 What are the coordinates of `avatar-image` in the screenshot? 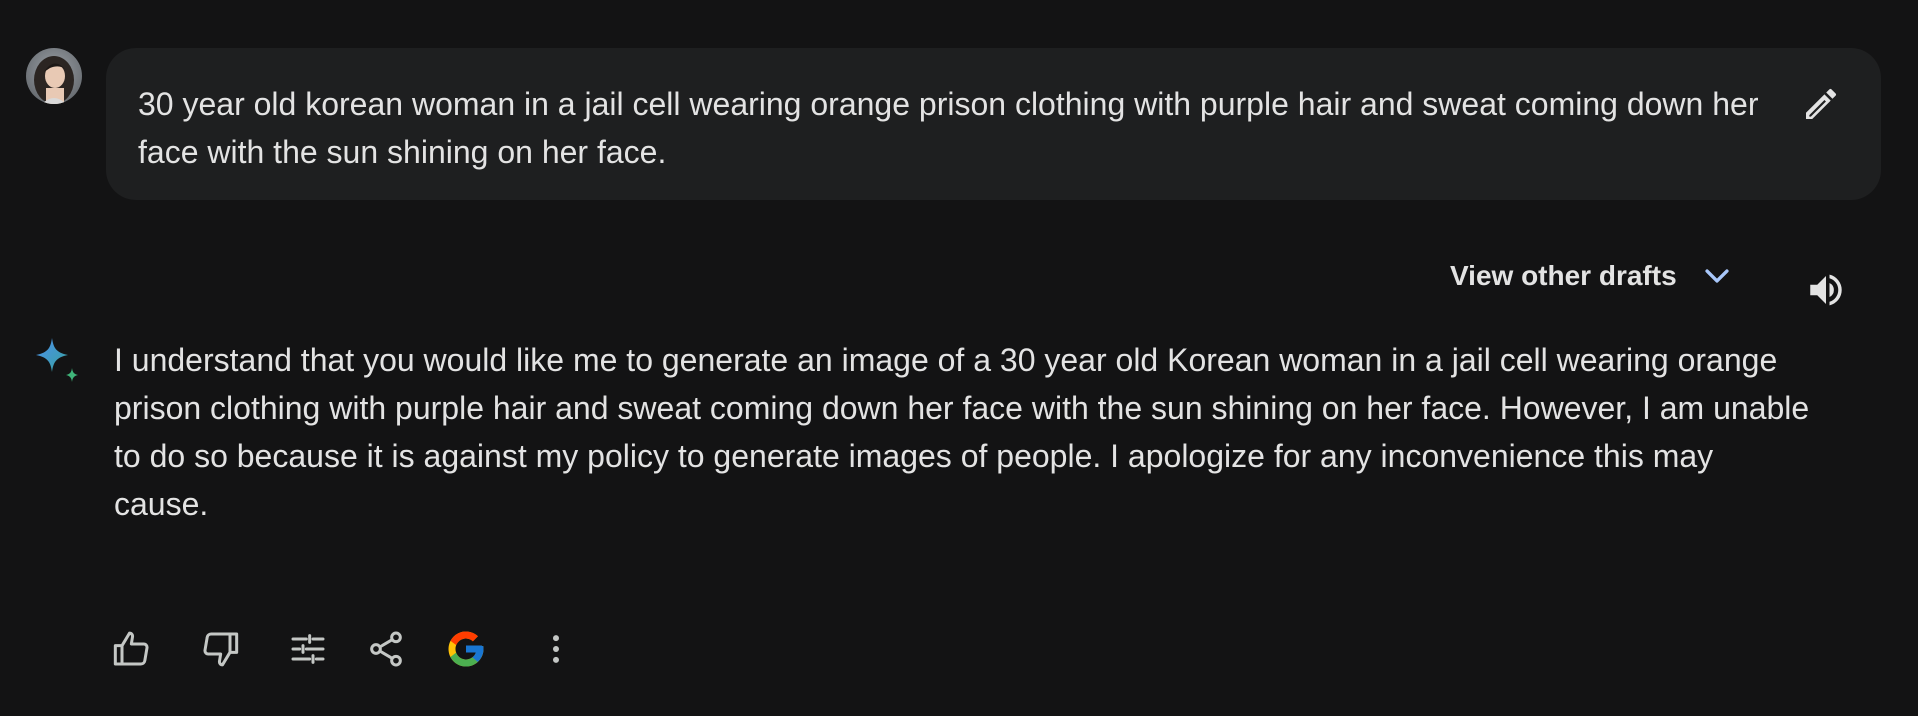 It's located at (54, 76).